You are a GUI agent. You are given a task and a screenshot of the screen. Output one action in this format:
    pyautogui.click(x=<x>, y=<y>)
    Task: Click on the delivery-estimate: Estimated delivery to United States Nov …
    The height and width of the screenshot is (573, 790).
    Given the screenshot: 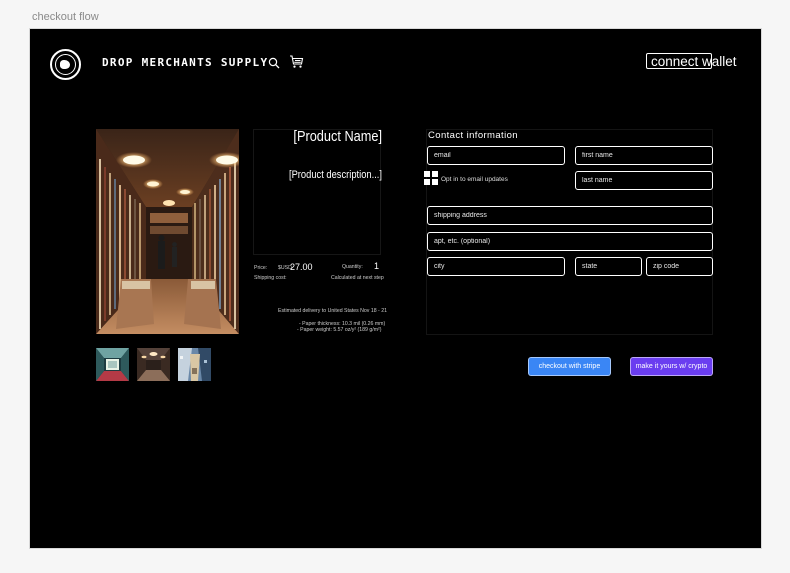 What is the action you would take?
    pyautogui.click(x=332, y=311)
    